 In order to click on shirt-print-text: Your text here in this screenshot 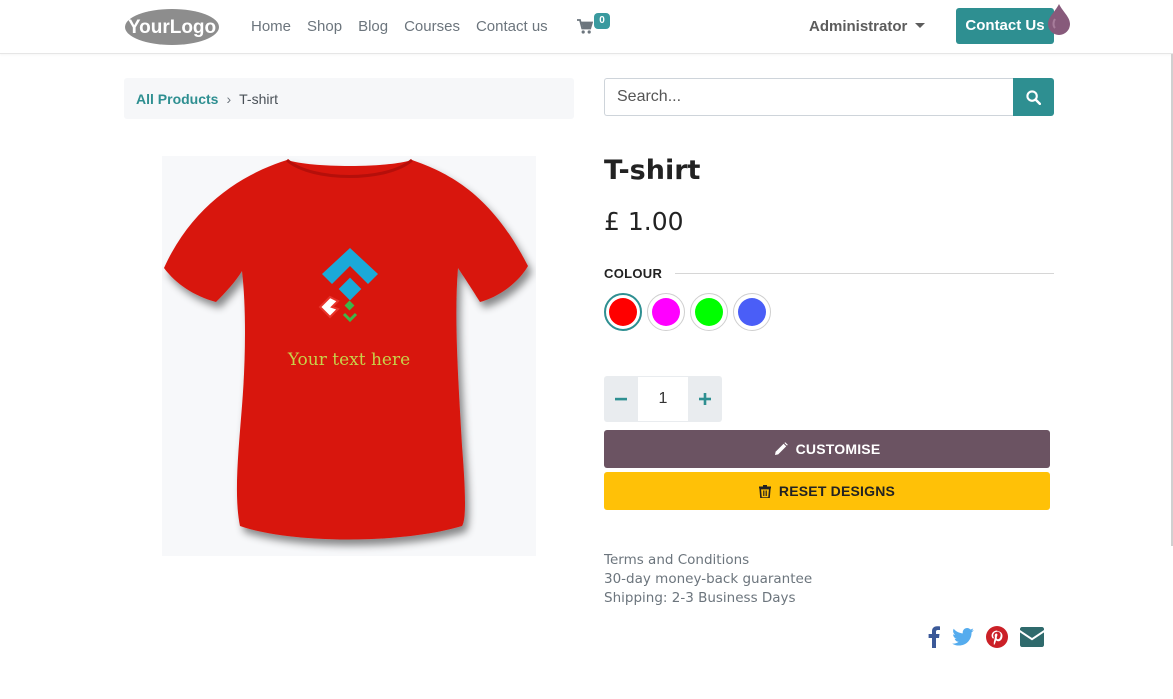, I will do `click(348, 360)`.